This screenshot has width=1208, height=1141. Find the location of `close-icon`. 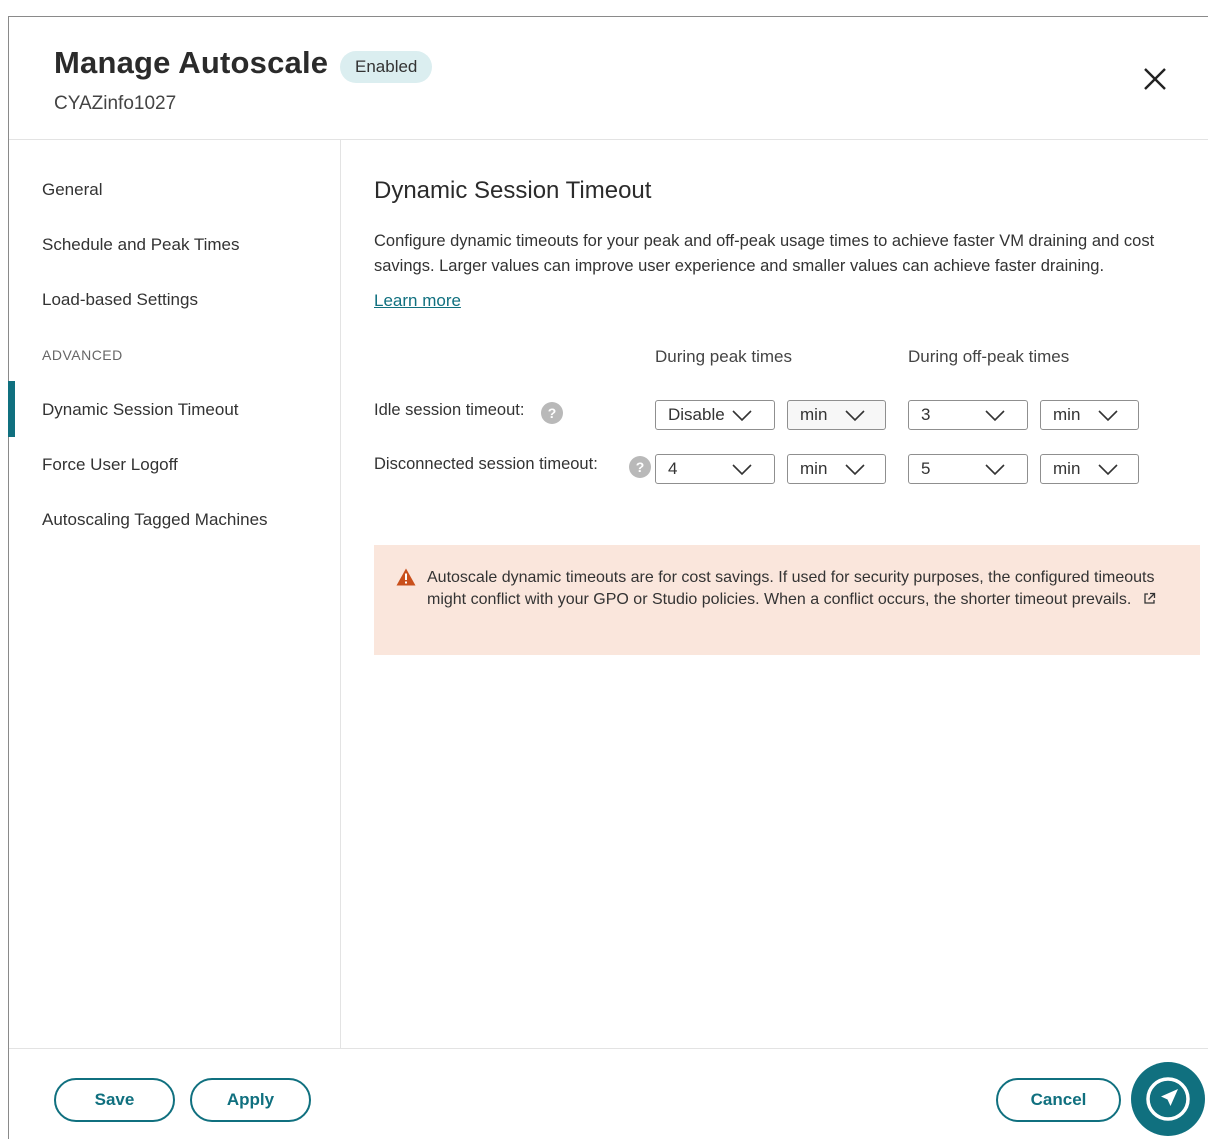

close-icon is located at coordinates (1155, 79).